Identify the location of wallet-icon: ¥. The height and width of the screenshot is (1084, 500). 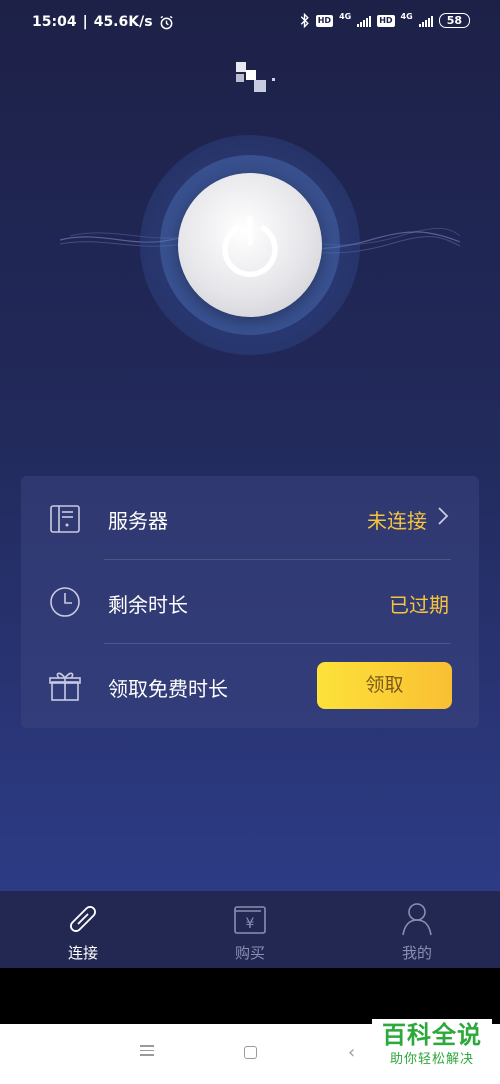
(250, 920).